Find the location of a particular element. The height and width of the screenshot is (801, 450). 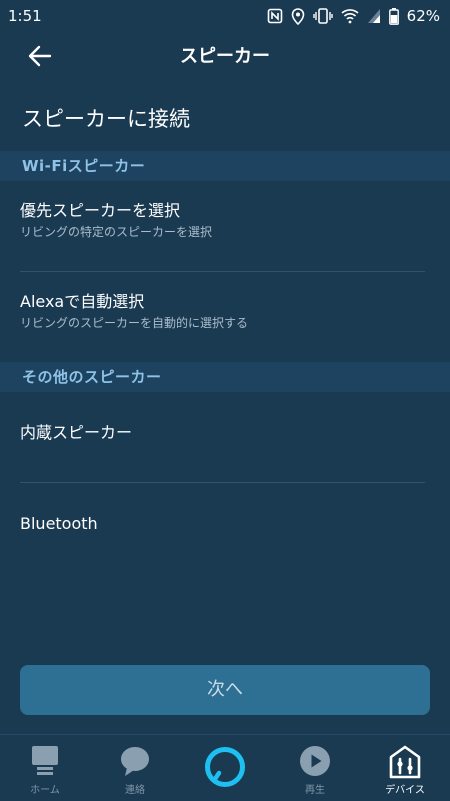

page-title: スピーカー is located at coordinates (225, 56).